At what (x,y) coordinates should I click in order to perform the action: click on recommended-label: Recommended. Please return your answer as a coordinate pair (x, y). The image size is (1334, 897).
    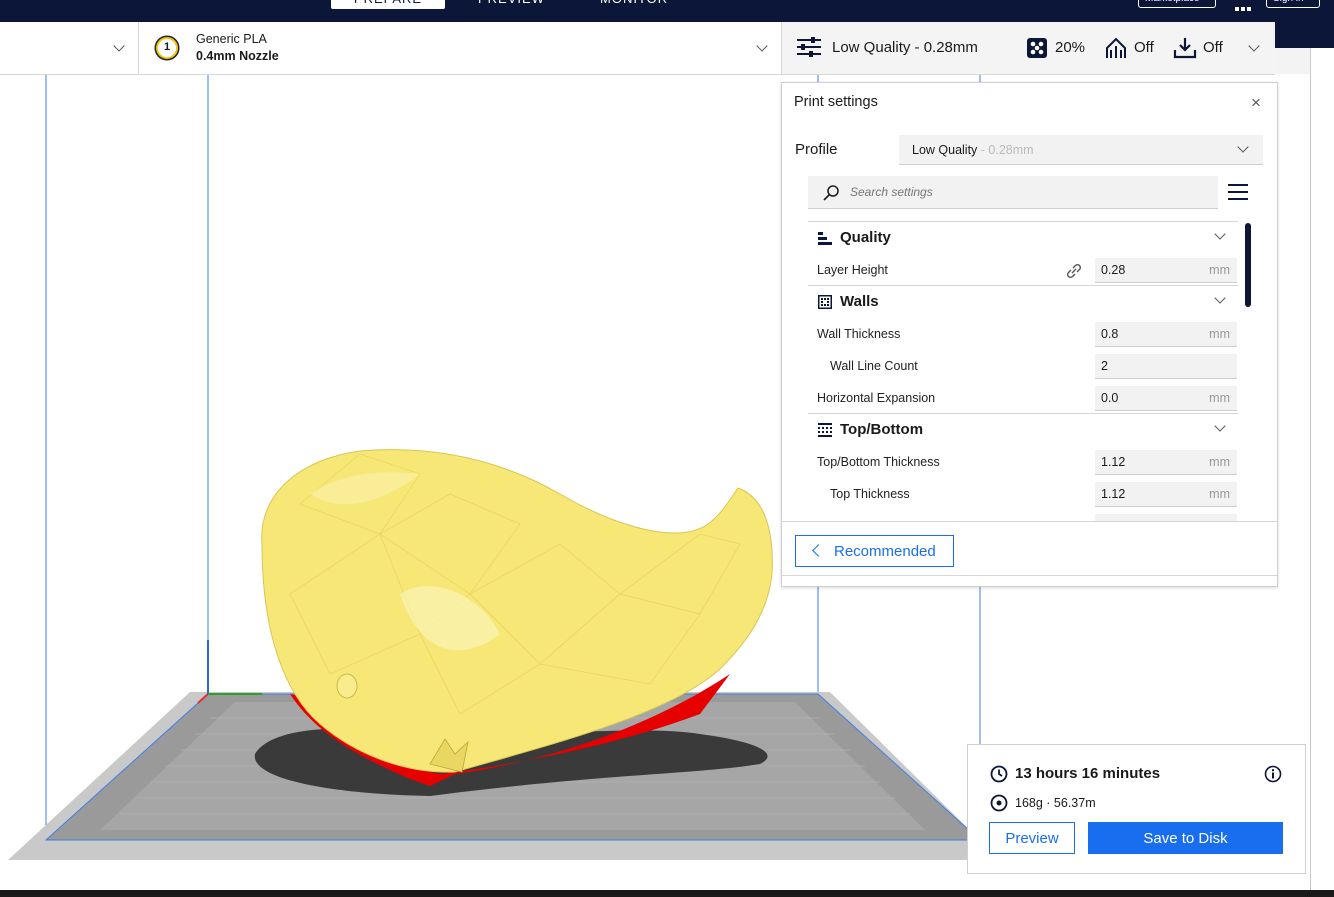
    Looking at the image, I should click on (885, 551).